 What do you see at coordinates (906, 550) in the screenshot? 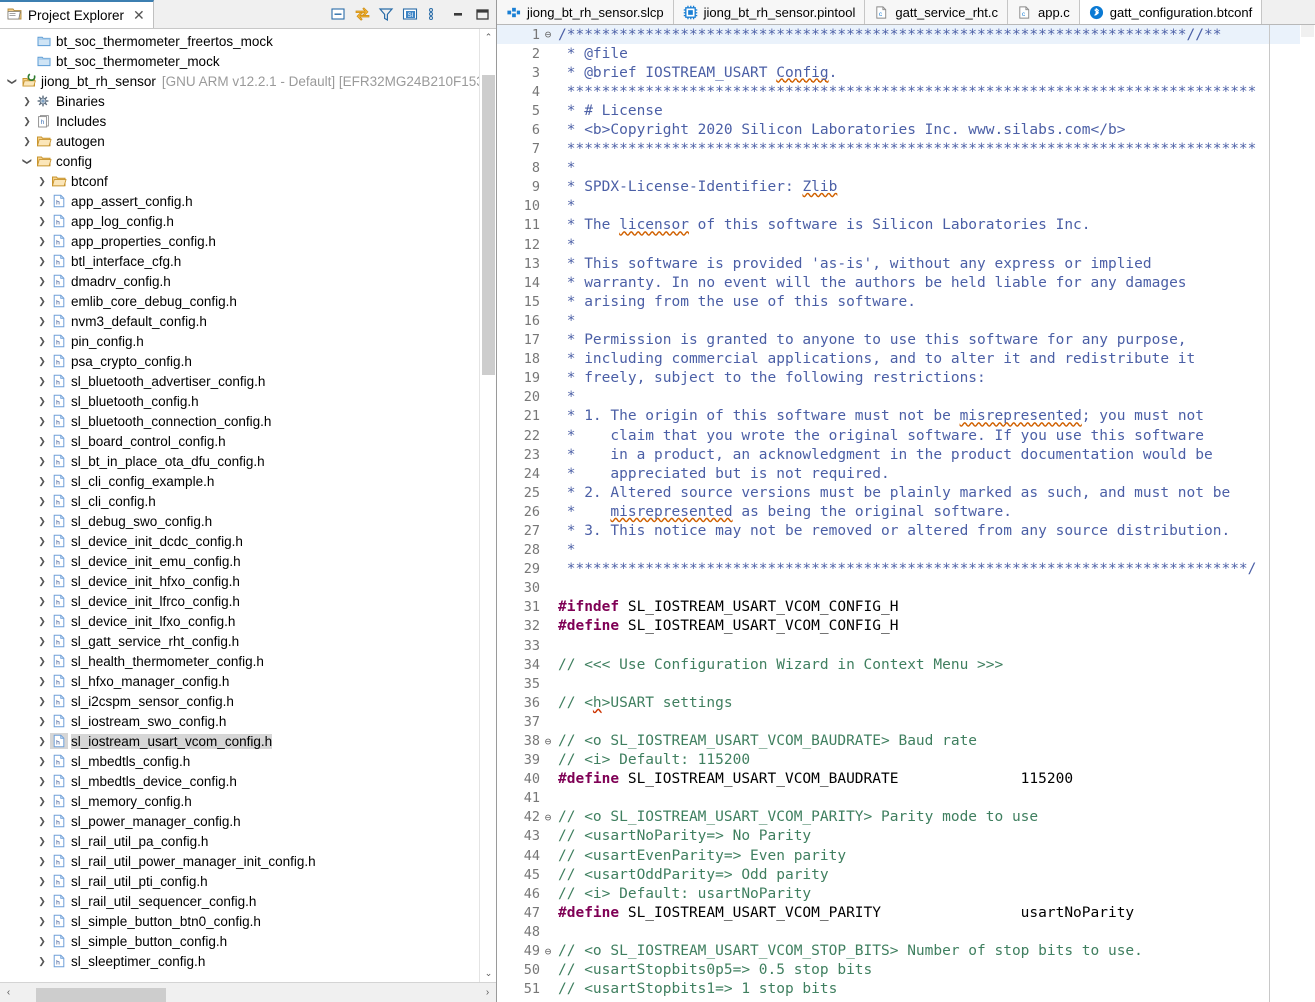
I see `code-line: 28 *` at bounding box center [906, 550].